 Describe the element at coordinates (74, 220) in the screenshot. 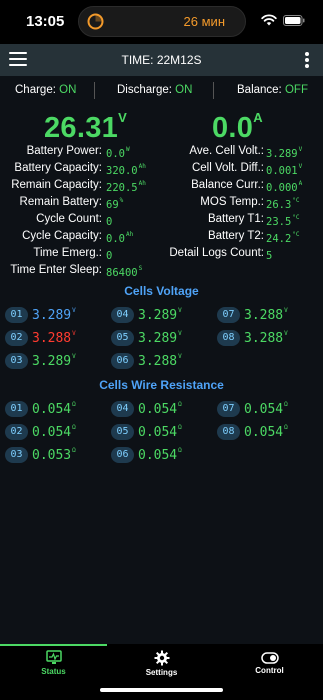

I see `stat-cycle-count: Cycle Count: 0` at that location.